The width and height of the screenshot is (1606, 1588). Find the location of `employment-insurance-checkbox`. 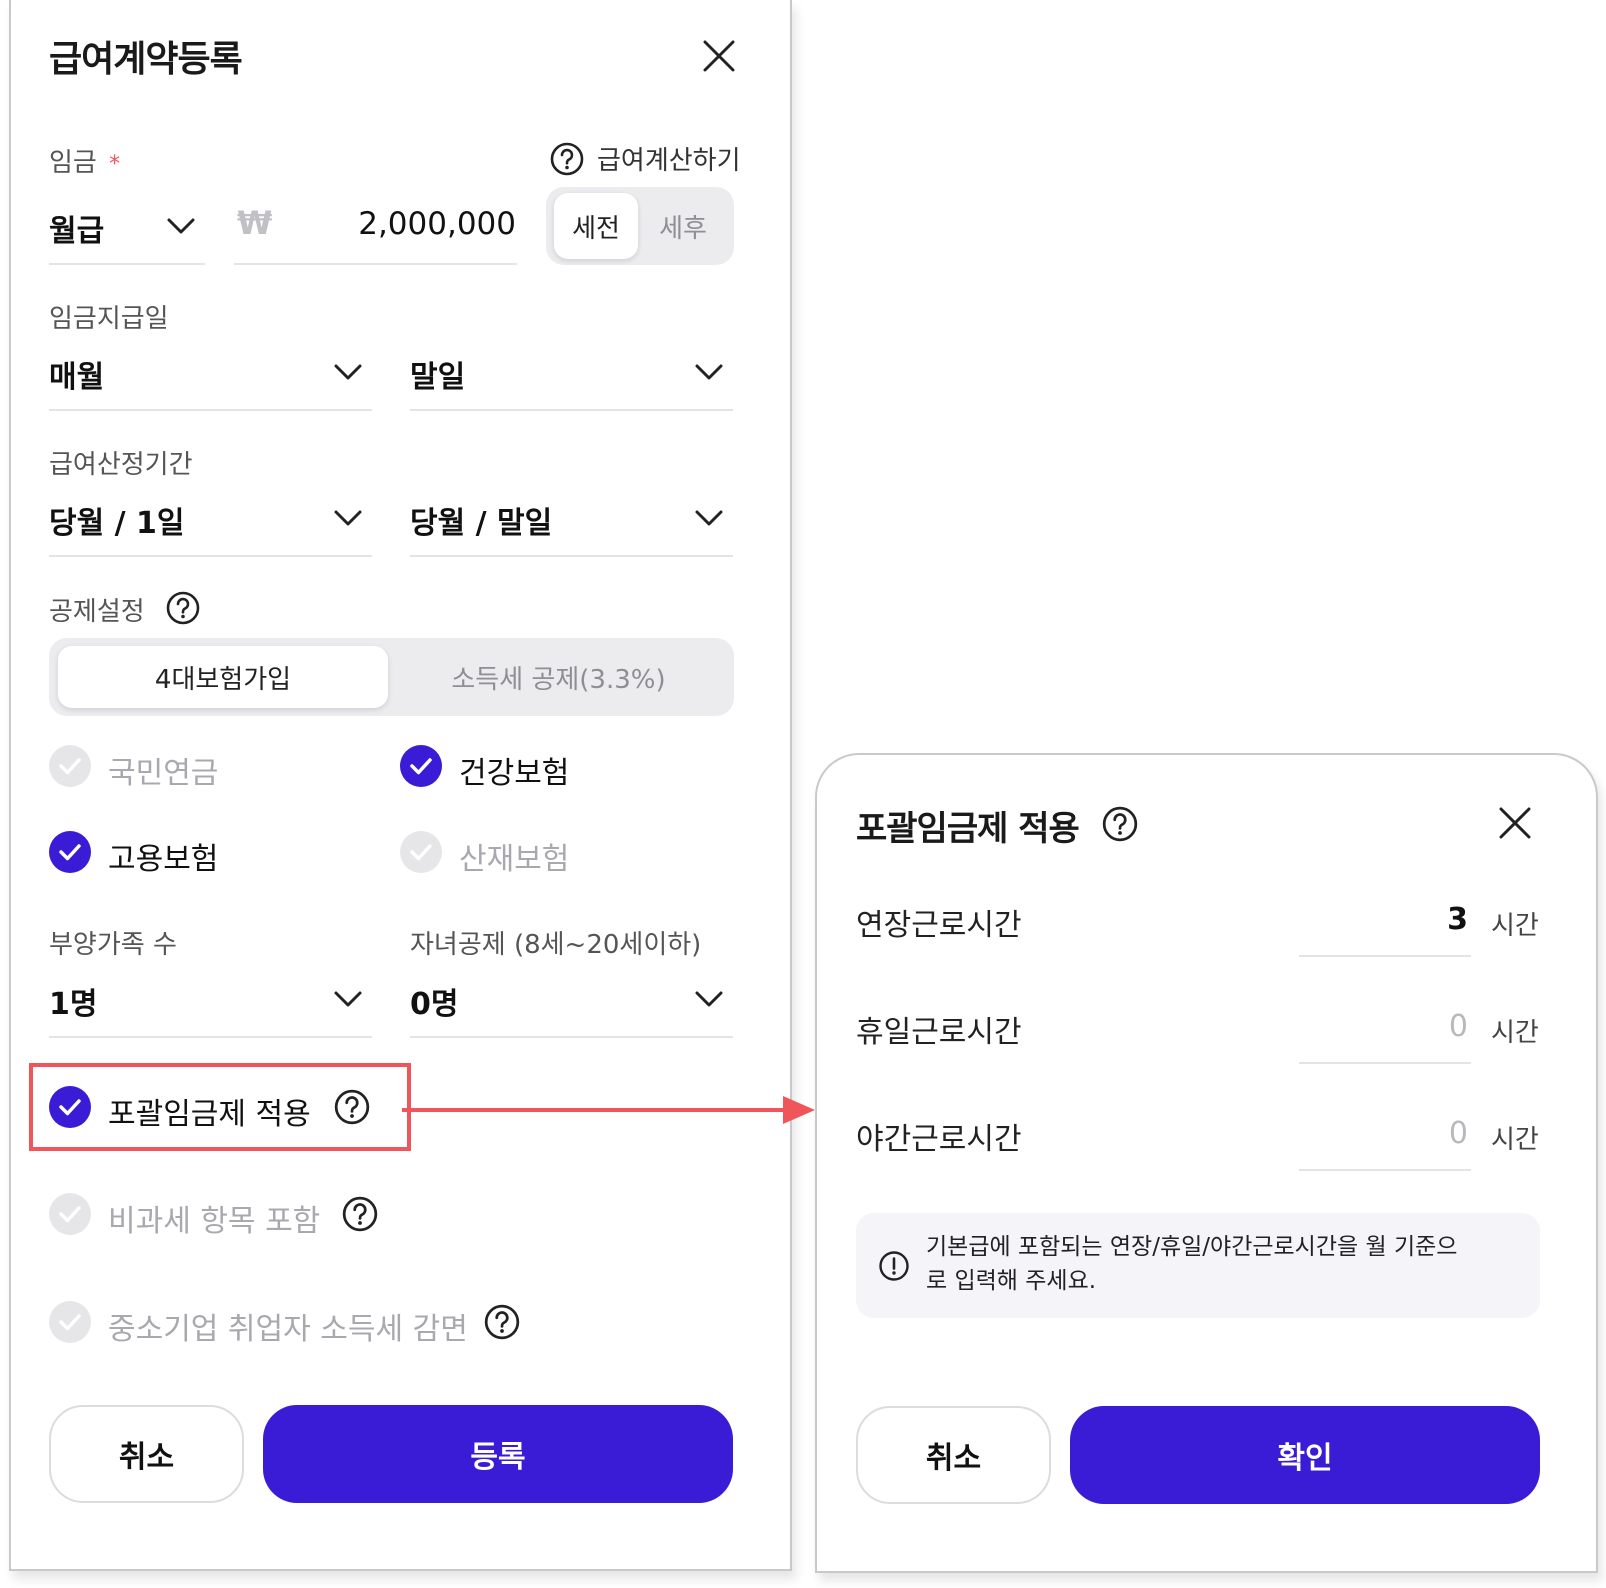

employment-insurance-checkbox is located at coordinates (70, 852).